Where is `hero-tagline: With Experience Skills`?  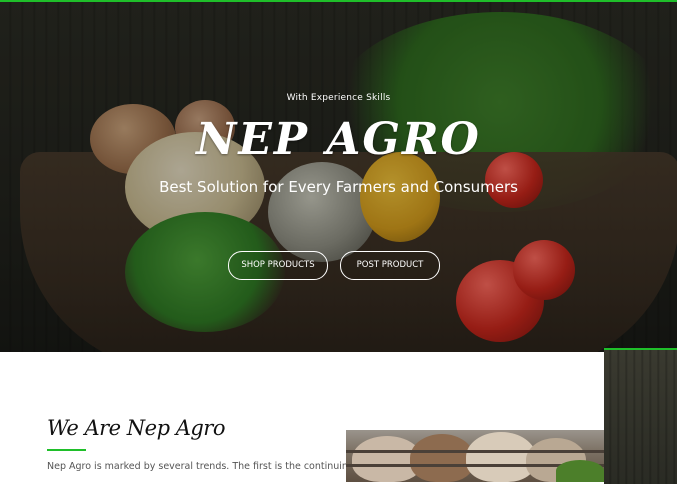 hero-tagline: With Experience Skills is located at coordinates (338, 98).